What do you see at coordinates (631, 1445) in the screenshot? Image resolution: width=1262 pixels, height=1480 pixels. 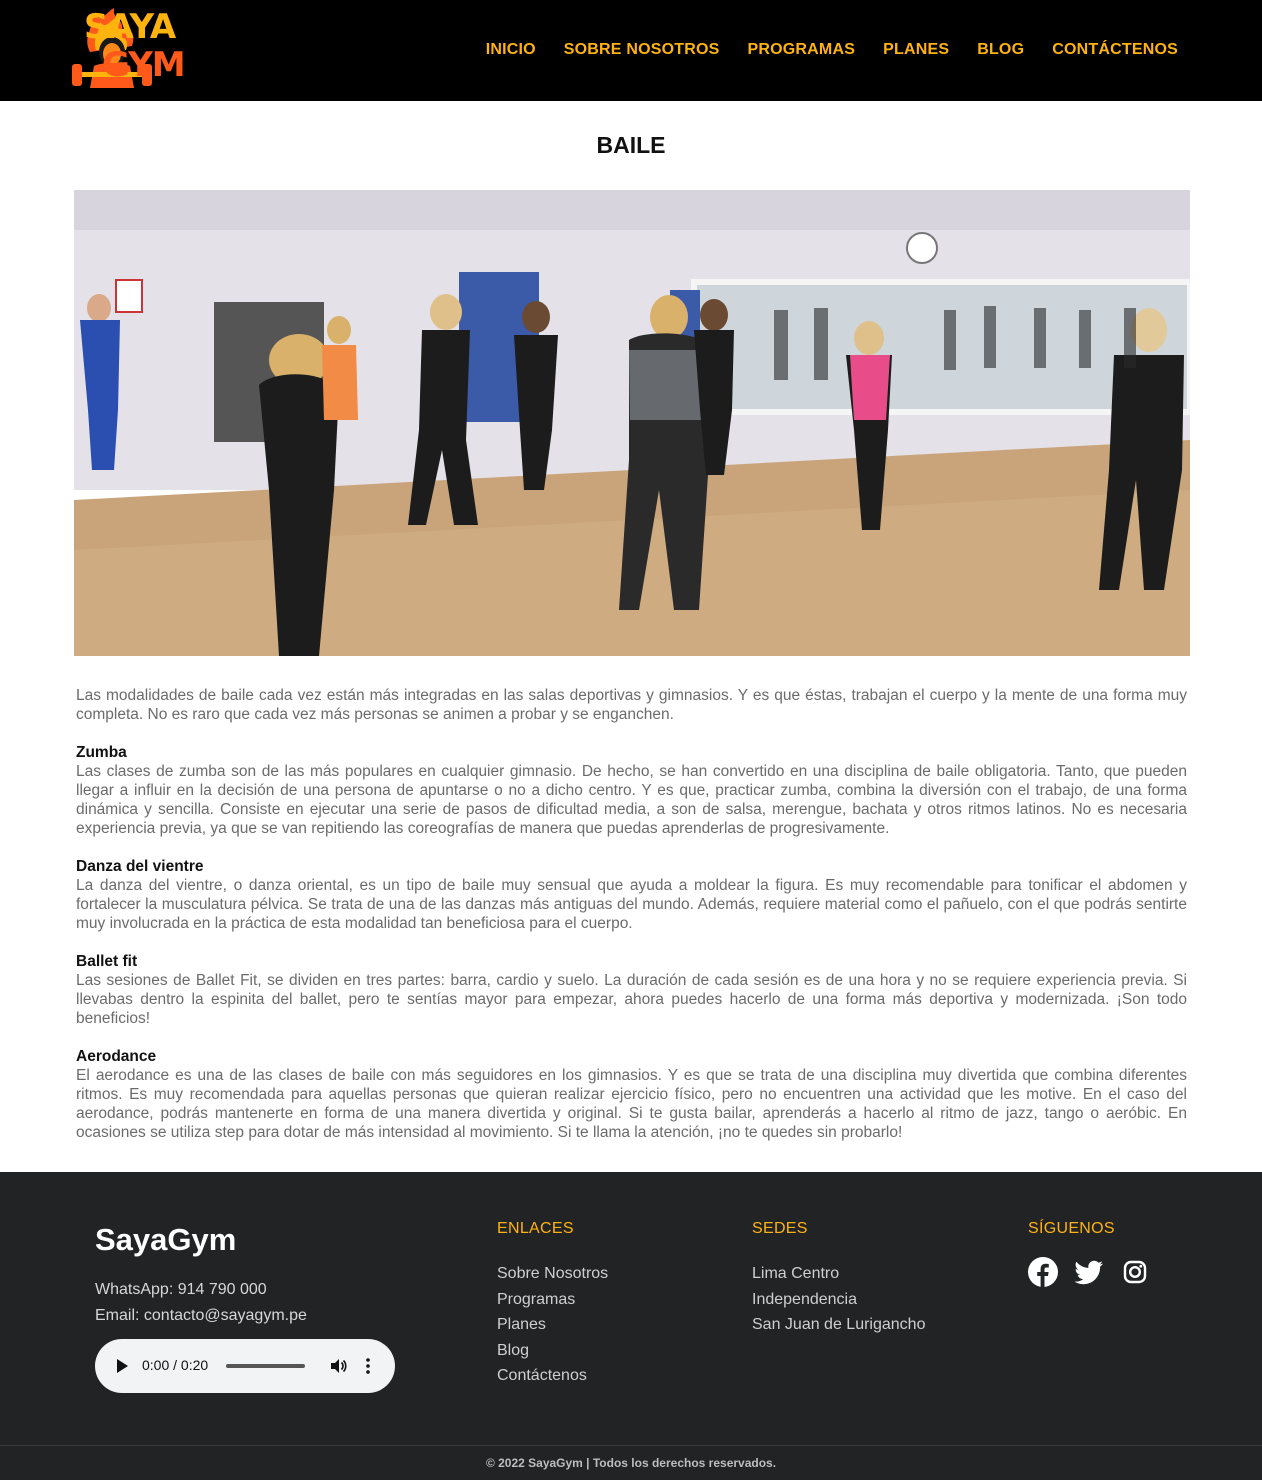 I see `footer-divider` at bounding box center [631, 1445].